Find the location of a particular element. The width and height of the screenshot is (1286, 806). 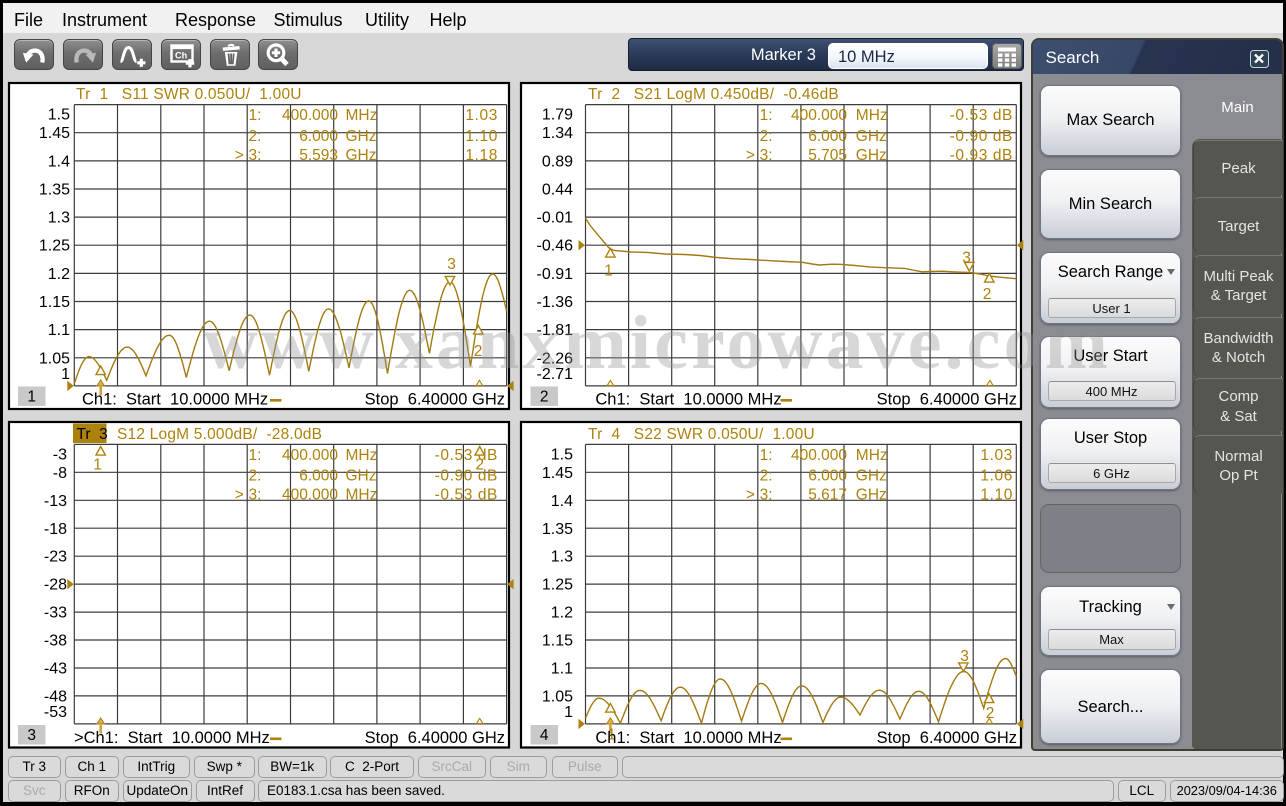

svg-text: 5.705 is located at coordinates (827, 155).